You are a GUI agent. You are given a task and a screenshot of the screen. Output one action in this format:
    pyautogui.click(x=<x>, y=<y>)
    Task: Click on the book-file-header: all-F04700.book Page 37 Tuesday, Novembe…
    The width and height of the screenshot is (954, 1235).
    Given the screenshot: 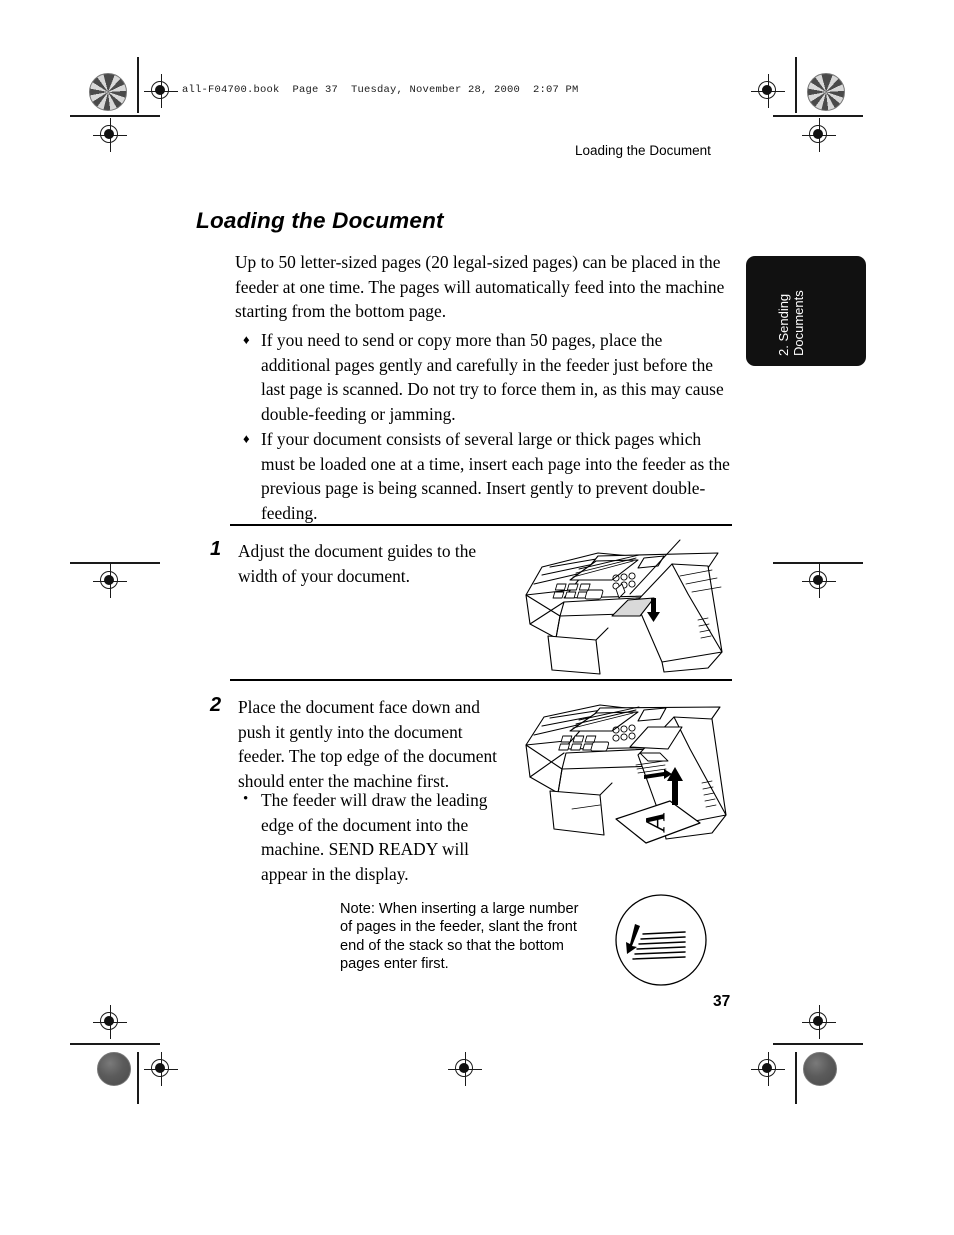 What is the action you would take?
    pyautogui.click(x=380, y=90)
    